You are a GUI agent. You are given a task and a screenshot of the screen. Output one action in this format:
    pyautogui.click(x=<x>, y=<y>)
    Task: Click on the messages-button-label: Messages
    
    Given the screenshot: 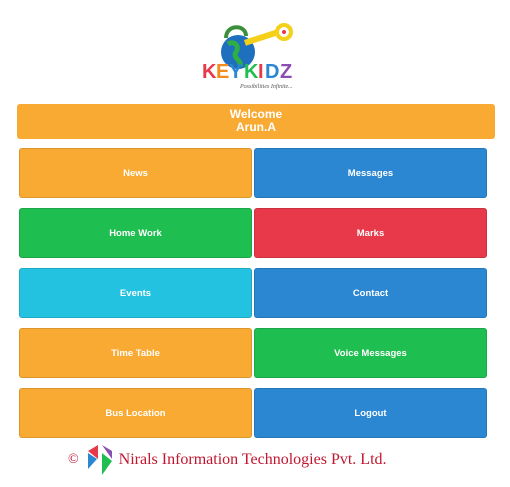 What is the action you would take?
    pyautogui.click(x=370, y=173)
    